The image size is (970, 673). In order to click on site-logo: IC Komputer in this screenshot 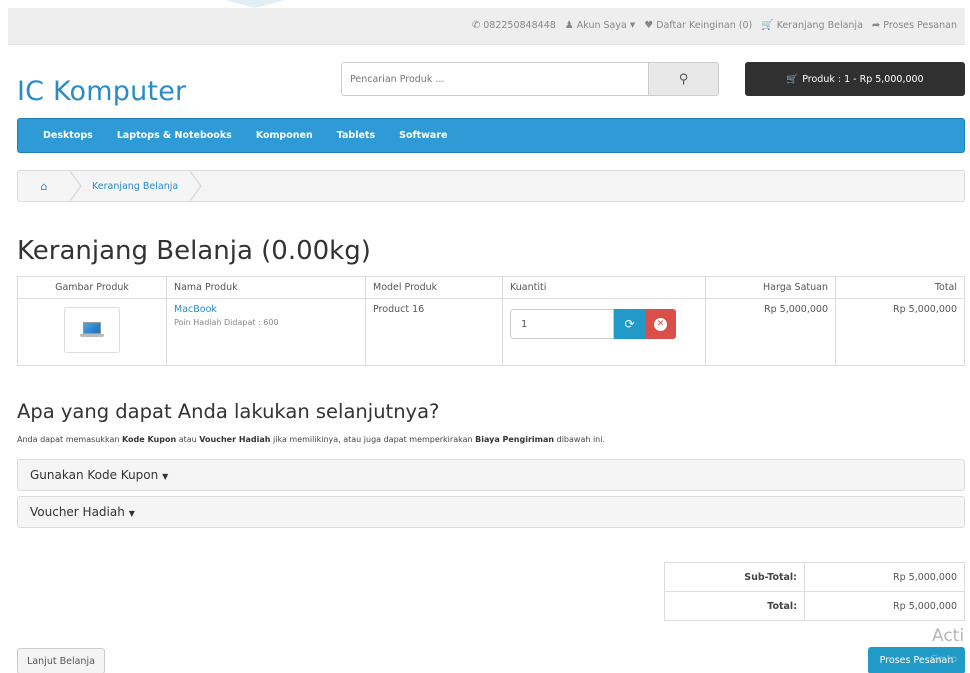, I will do `click(101, 91)`.